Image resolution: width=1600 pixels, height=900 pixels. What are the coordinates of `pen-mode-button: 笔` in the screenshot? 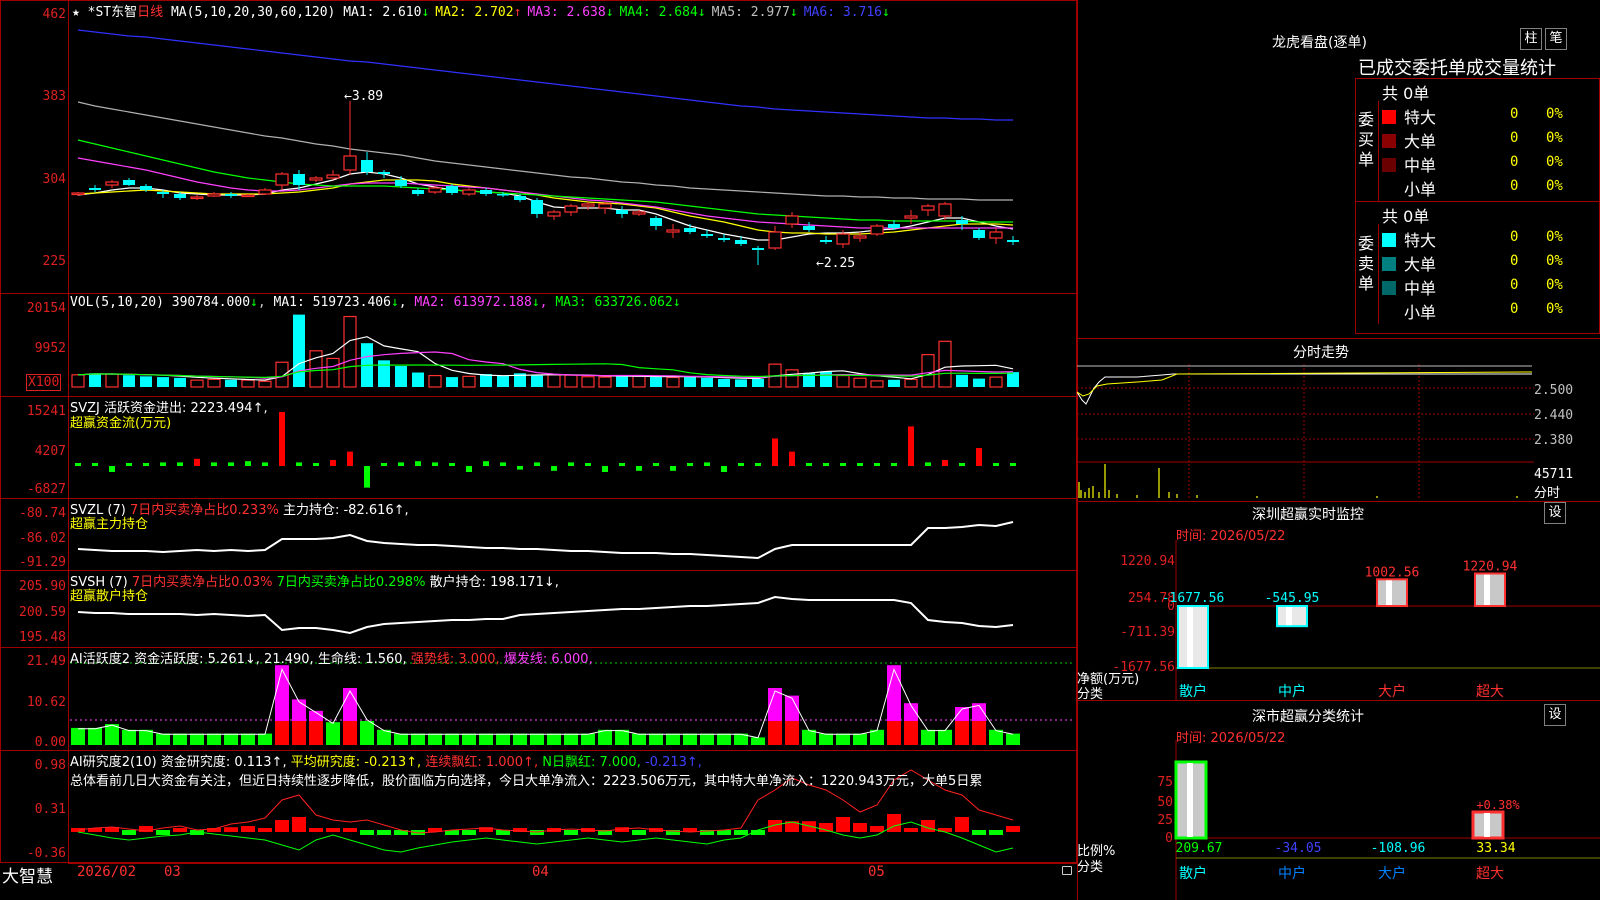 It's located at (1556, 39).